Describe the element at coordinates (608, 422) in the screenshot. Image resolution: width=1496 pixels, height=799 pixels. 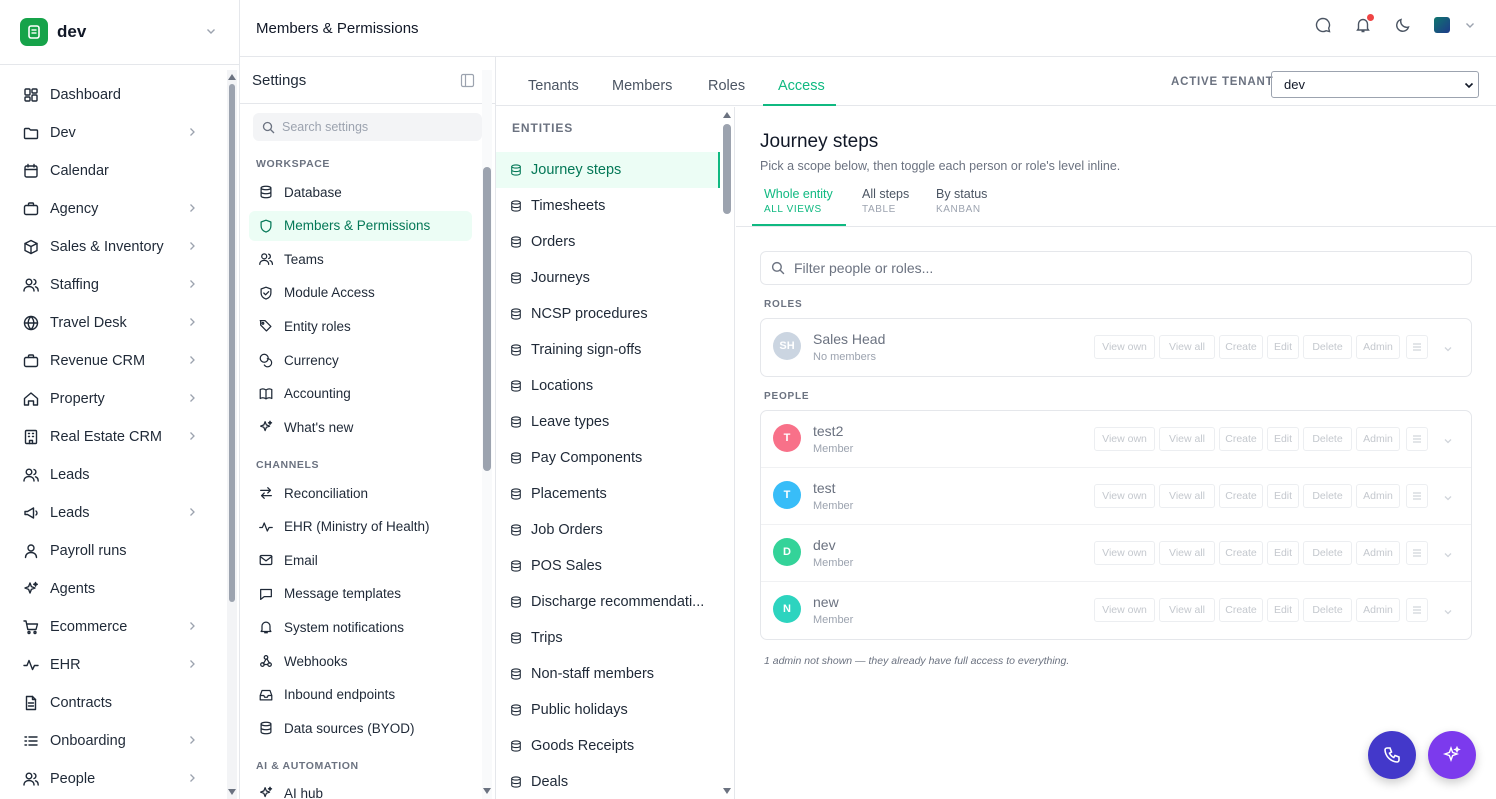
I see `entity-item-leave-types: Leave types` at that location.